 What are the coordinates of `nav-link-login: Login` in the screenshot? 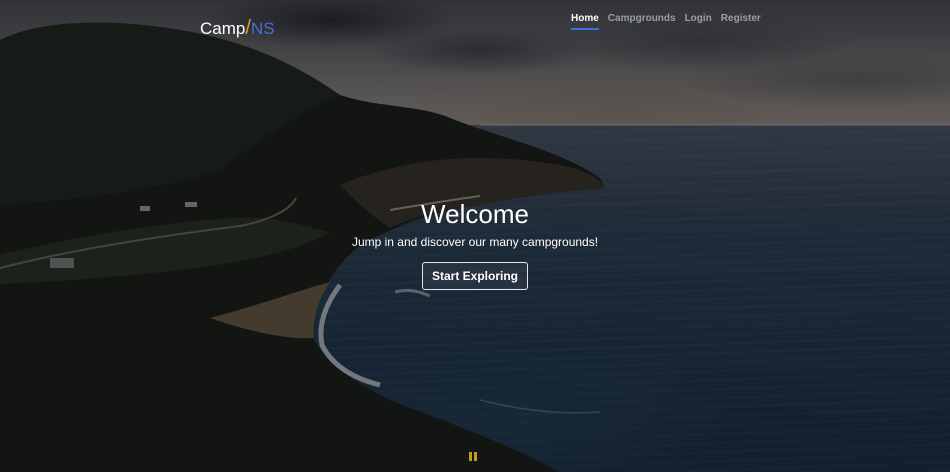 It's located at (698, 21).